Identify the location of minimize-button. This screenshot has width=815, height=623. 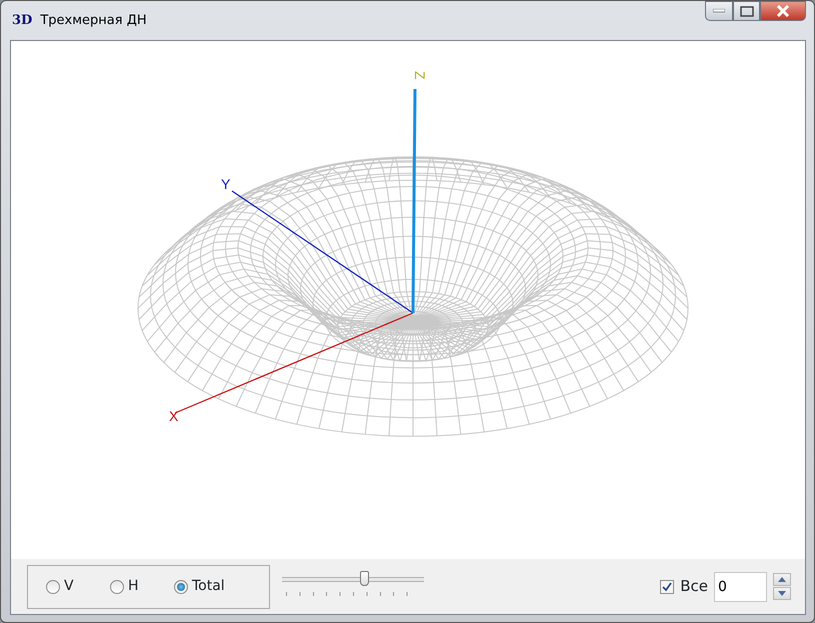
(719, 11).